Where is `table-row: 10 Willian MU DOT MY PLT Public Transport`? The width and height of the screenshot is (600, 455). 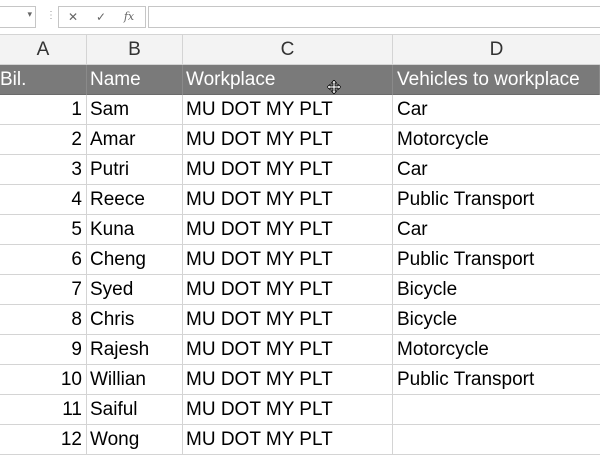
table-row: 10 Willian MU DOT MY PLT Public Transport is located at coordinates (300, 380).